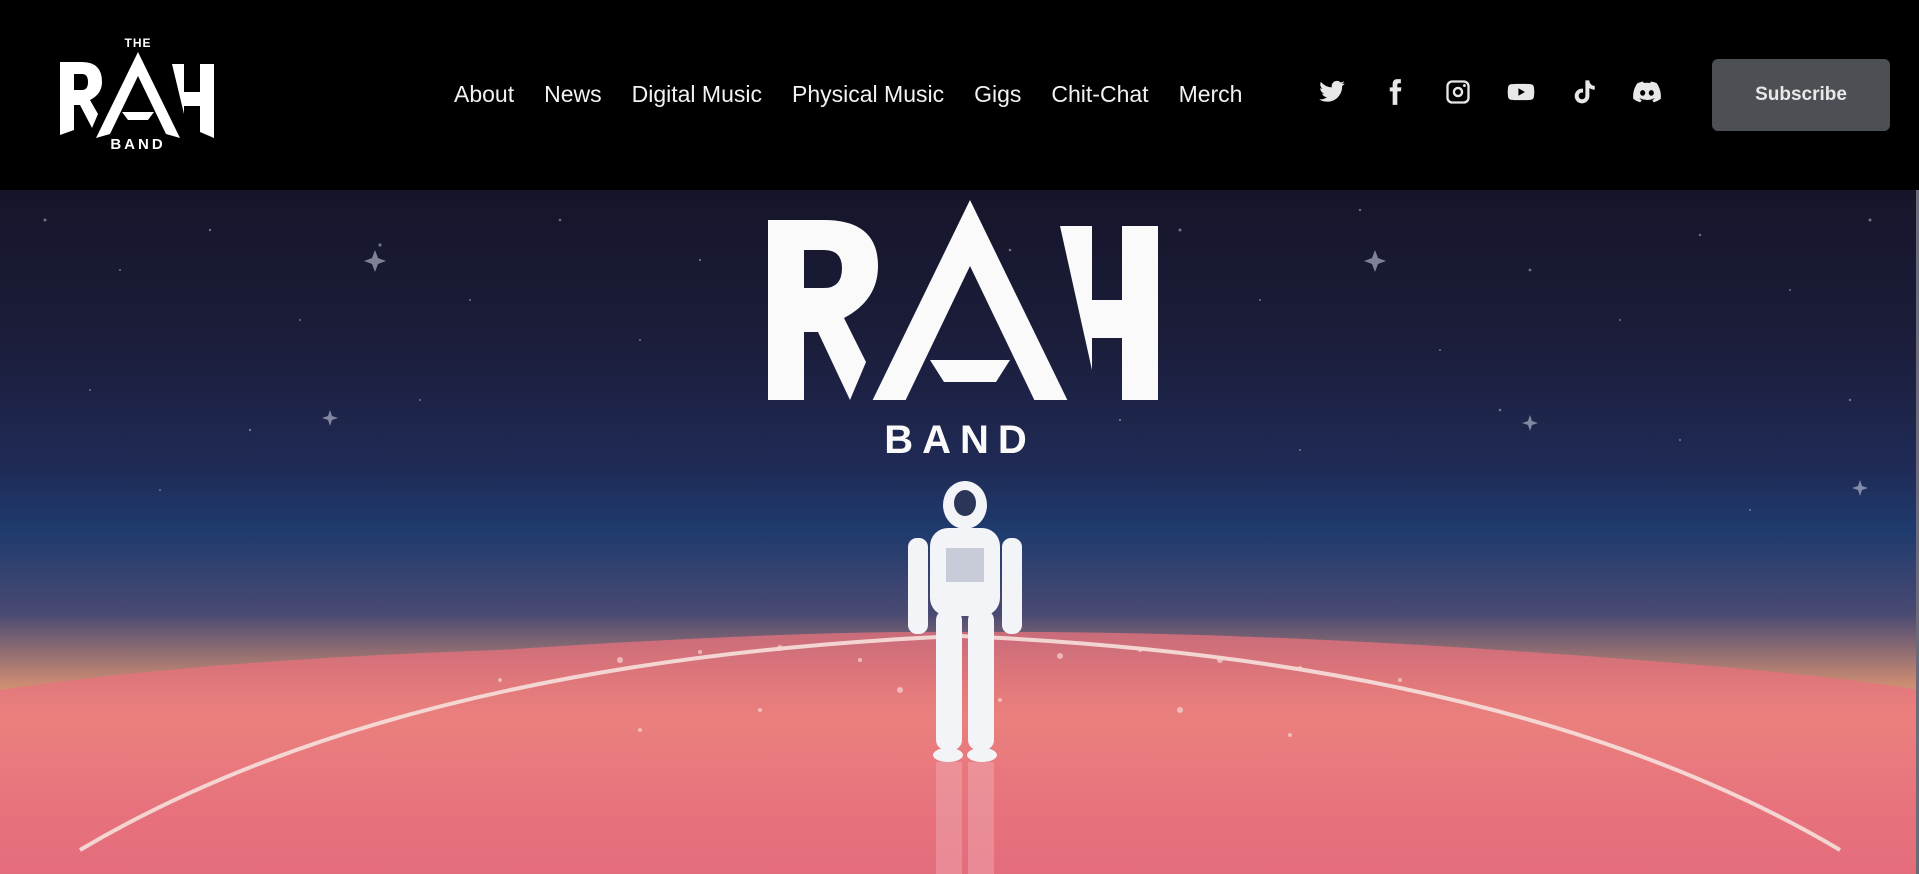 The width and height of the screenshot is (1919, 874). I want to click on nav-merch: Merch, so click(1211, 94).